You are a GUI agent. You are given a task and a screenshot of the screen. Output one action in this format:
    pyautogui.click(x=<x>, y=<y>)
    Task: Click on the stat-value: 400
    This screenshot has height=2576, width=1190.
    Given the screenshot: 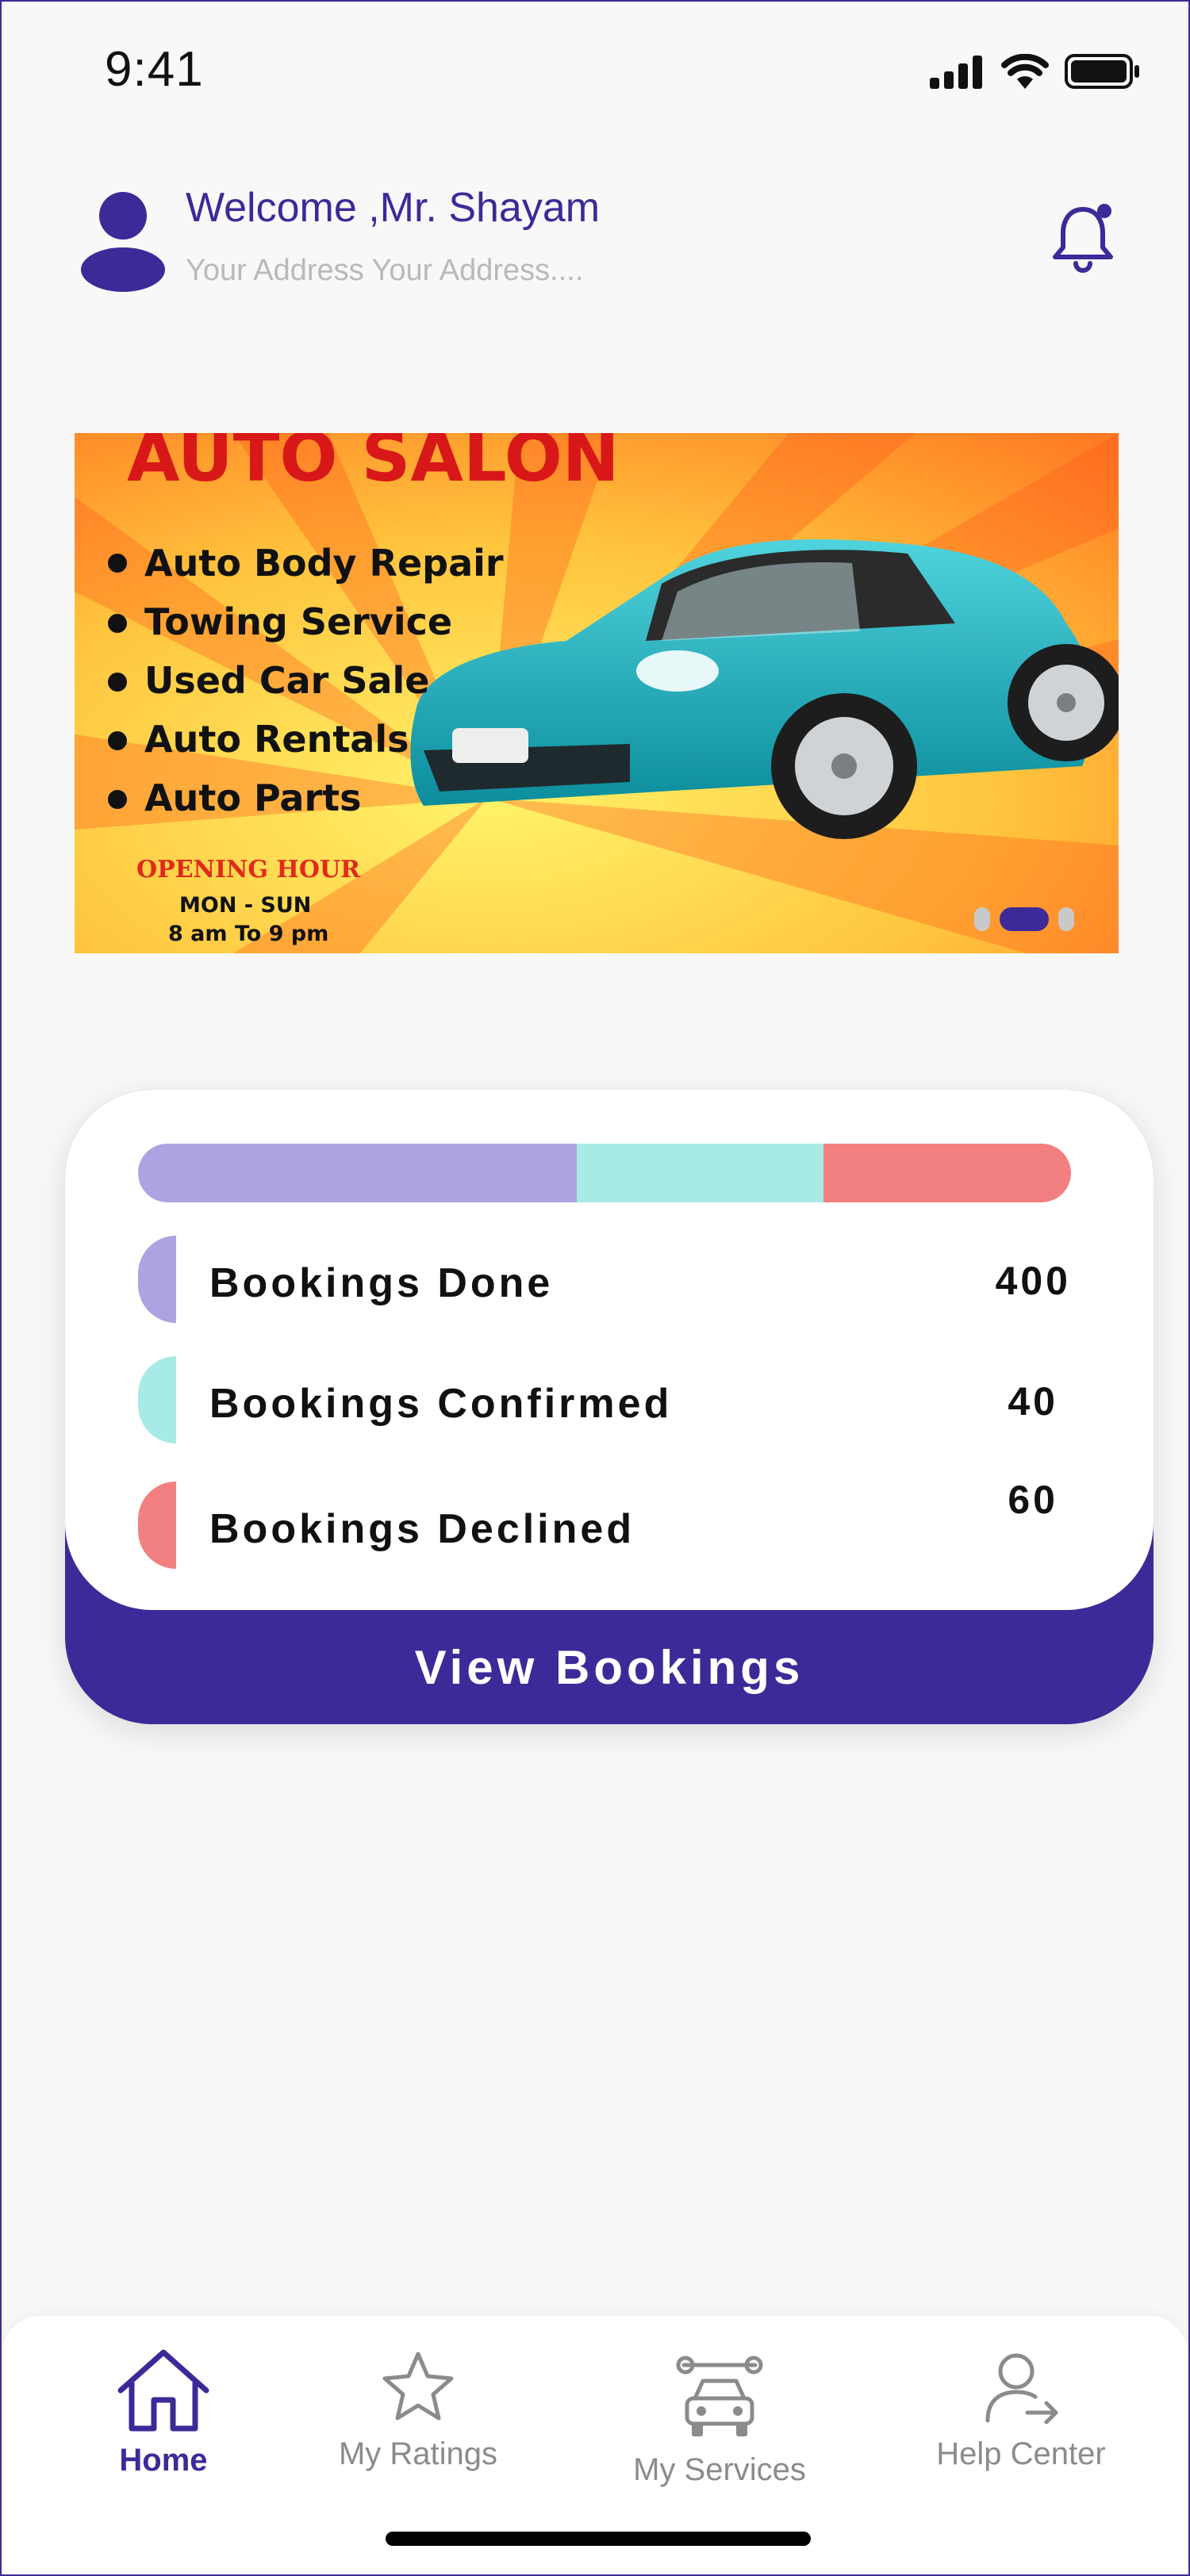 What is the action you would take?
    pyautogui.click(x=1033, y=1281)
    